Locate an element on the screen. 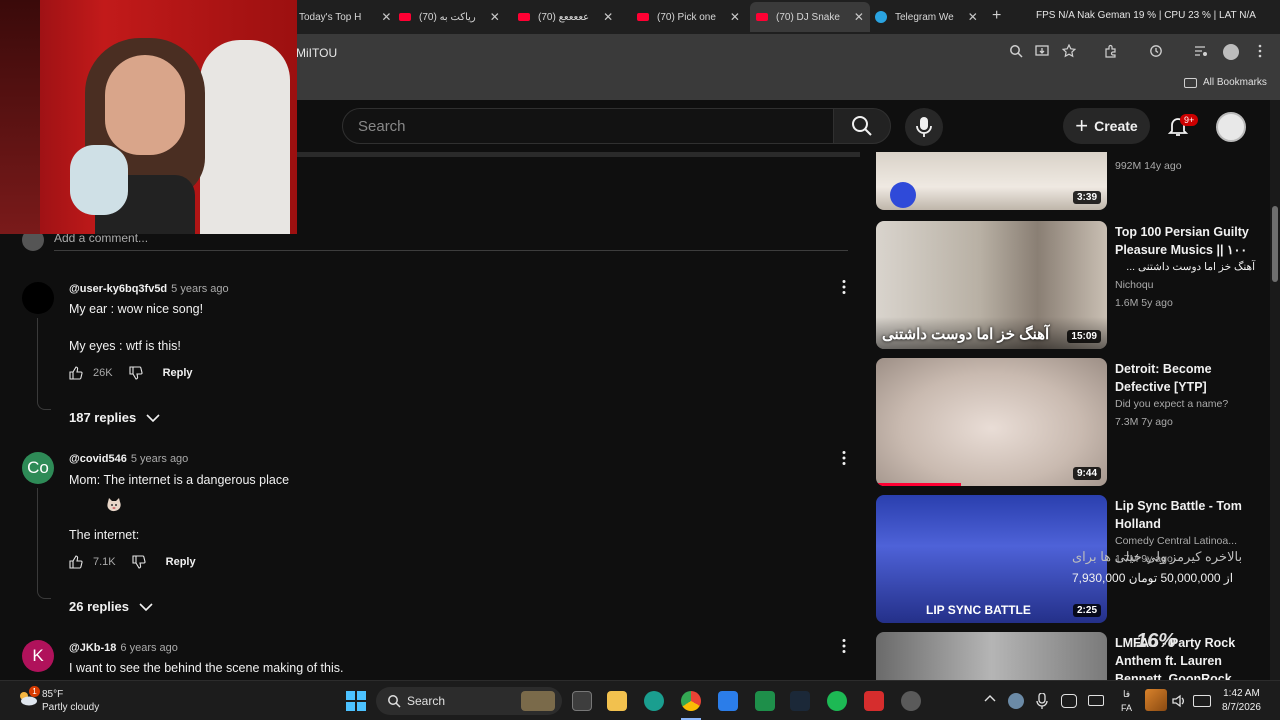 The height and width of the screenshot is (720, 1280). donation-amount: 7,930,000 از 50,000,000 تومان is located at coordinates (1153, 578).